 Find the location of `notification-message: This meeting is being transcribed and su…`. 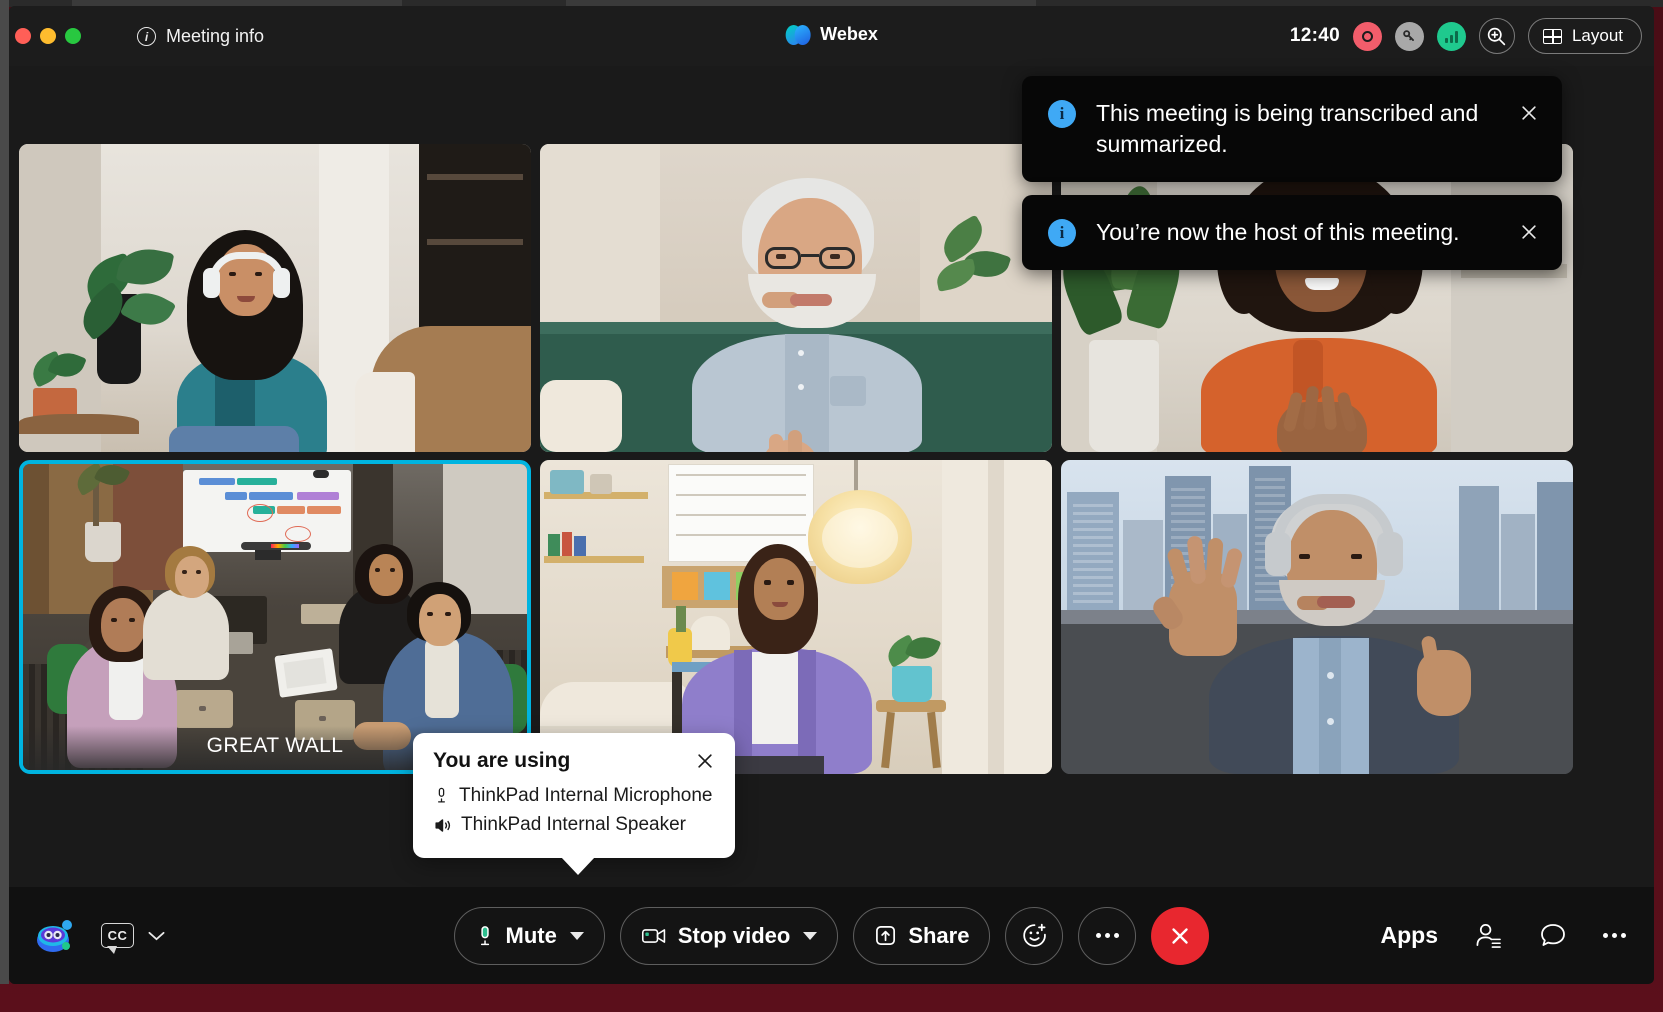

notification-message: This meeting is being transcribed and su… is located at coordinates (1287, 129).